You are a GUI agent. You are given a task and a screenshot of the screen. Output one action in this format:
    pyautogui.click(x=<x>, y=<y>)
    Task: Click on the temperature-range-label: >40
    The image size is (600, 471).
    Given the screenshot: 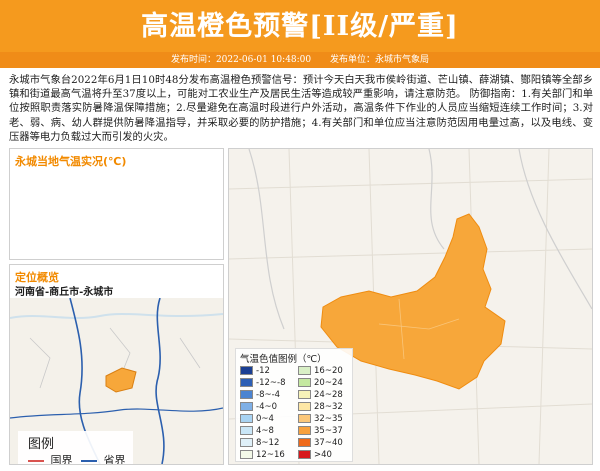 What is the action you would take?
    pyautogui.click(x=323, y=455)
    